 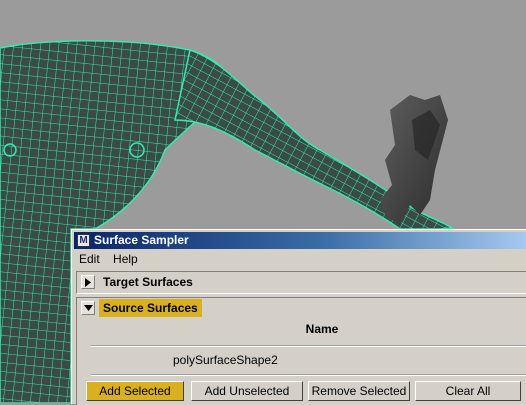 I want to click on expand-toggle-target, so click(x=88, y=282).